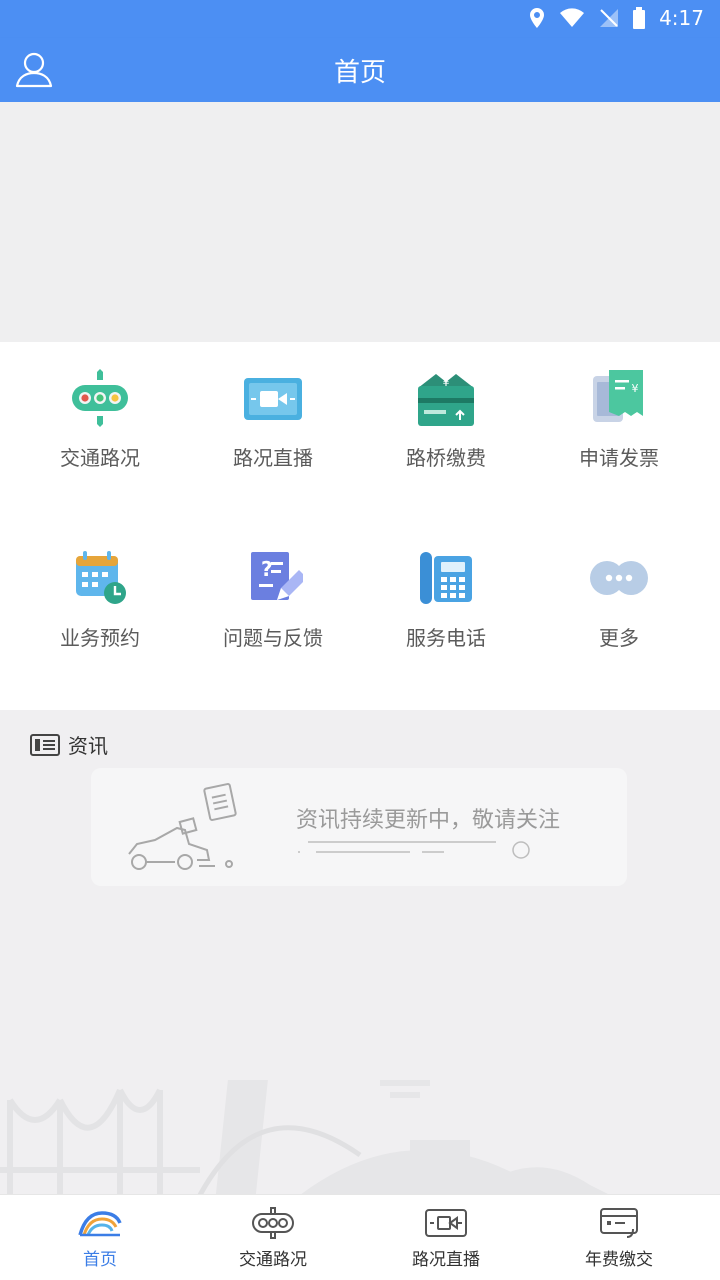 This screenshot has height=1280, width=720. Describe the element at coordinates (182, 826) in the screenshot. I see `car-newspaper-illustration` at that location.